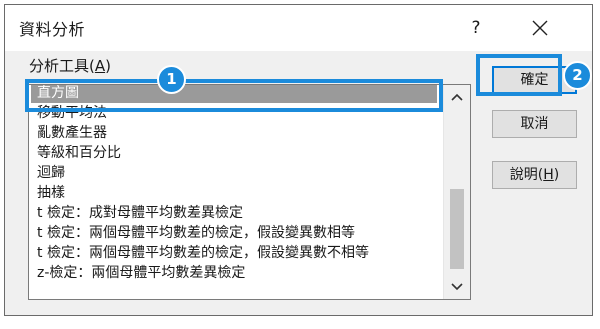 Image resolution: width=600 pixels, height=329 pixels. Describe the element at coordinates (457, 229) in the screenshot. I see `scroll-thumb` at that location.